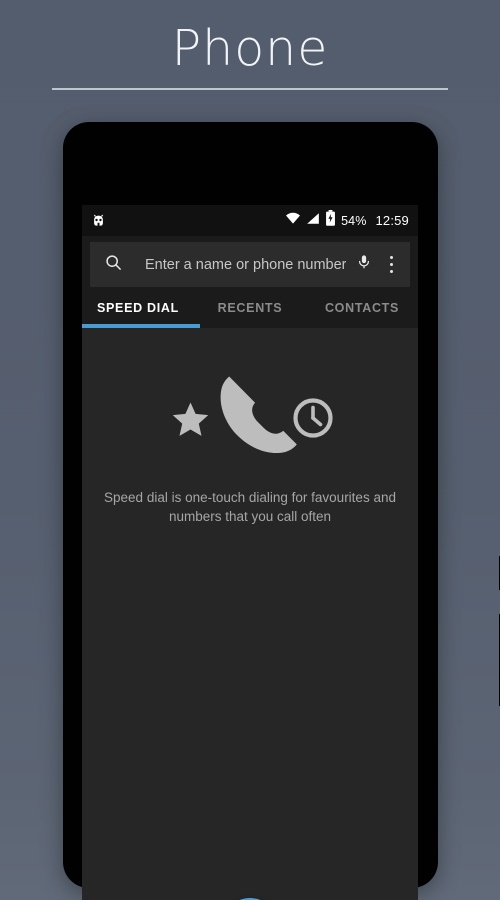 The width and height of the screenshot is (500, 900). I want to click on microphone-icon, so click(364, 264).